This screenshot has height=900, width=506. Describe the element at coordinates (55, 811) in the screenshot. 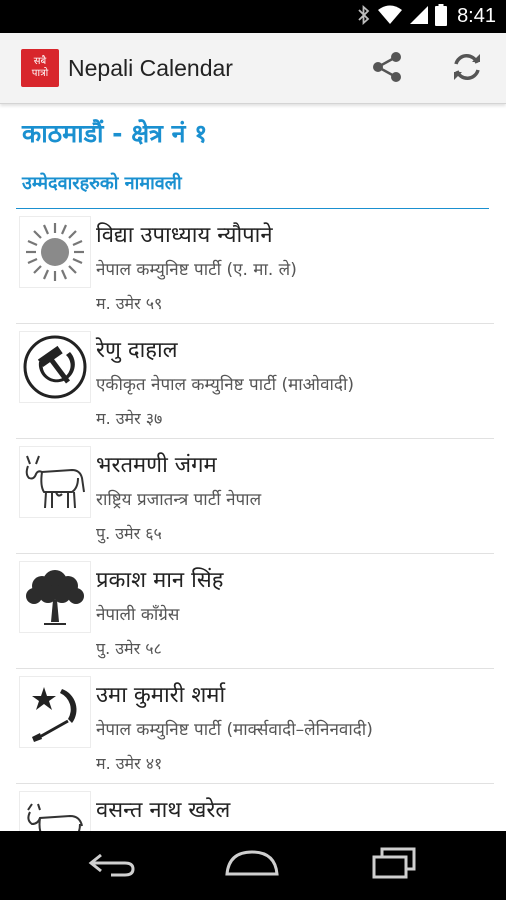

I see `ox-icon` at that location.